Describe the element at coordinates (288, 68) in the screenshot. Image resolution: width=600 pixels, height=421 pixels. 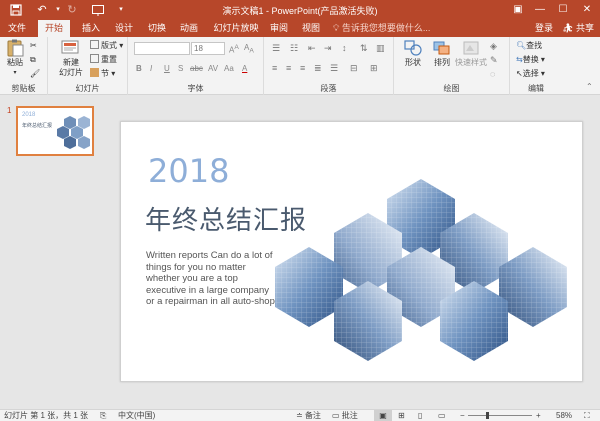
I see `align-center-icon: ≡` at that location.